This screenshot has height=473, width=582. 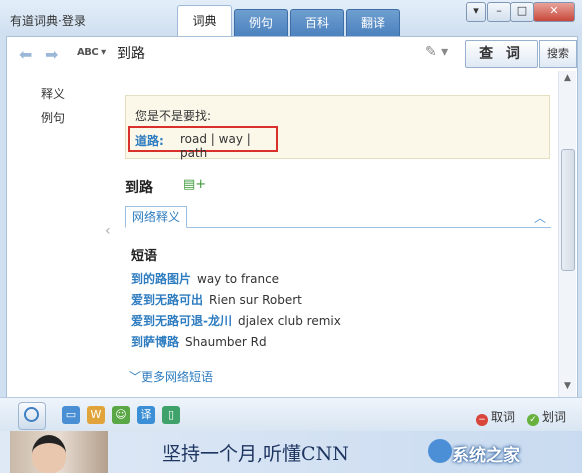 What do you see at coordinates (482, 420) in the screenshot?
I see `stop-icon: −` at bounding box center [482, 420].